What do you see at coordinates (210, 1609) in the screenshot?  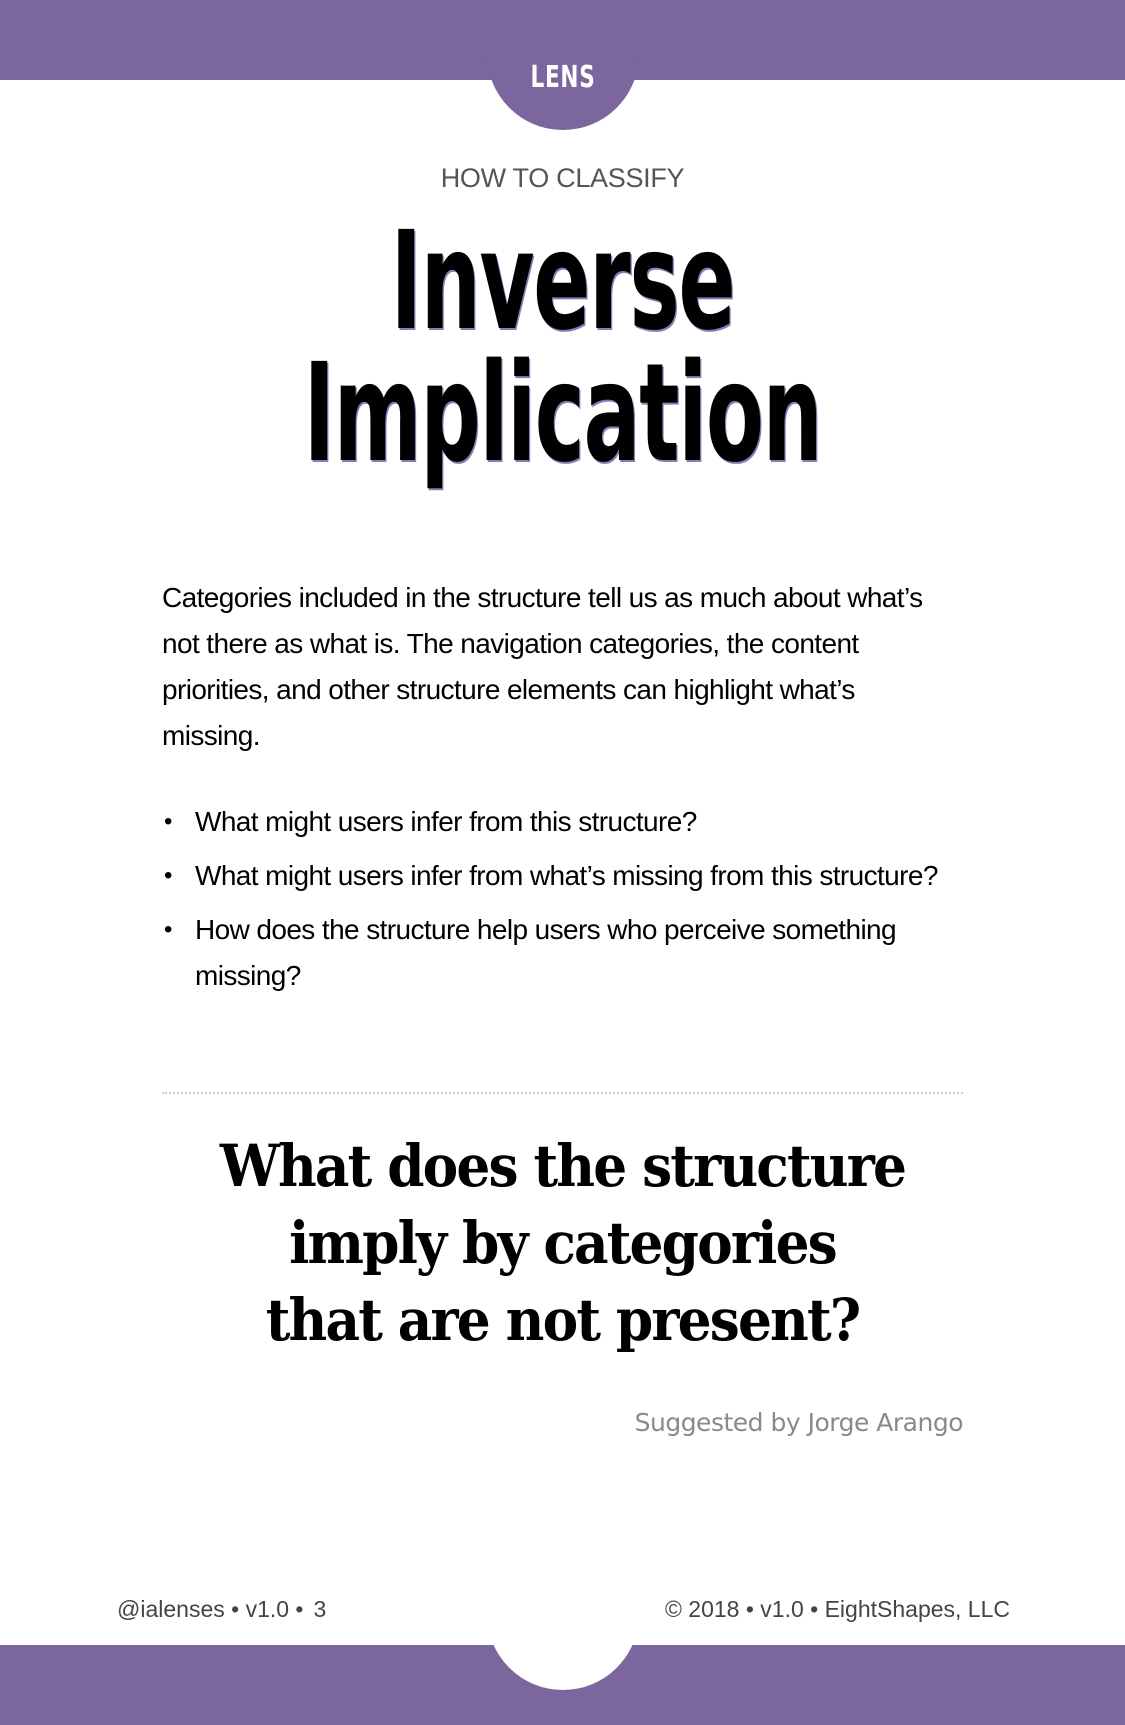 I see `footer-handle: @ialenses • v1.0 •` at bounding box center [210, 1609].